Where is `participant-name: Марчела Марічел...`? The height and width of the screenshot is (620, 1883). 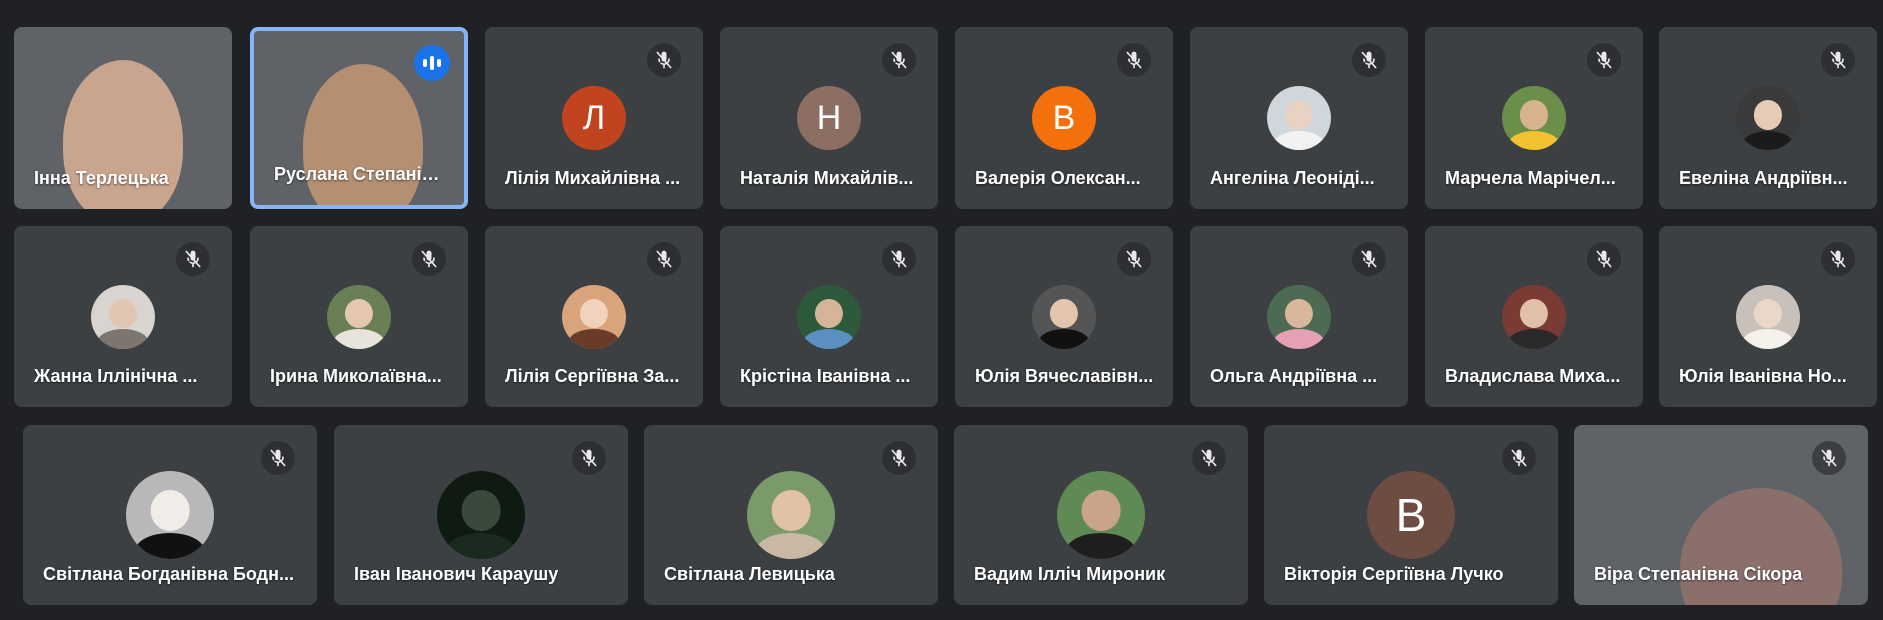
participant-name: Марчела Марічел... is located at coordinates (1530, 178).